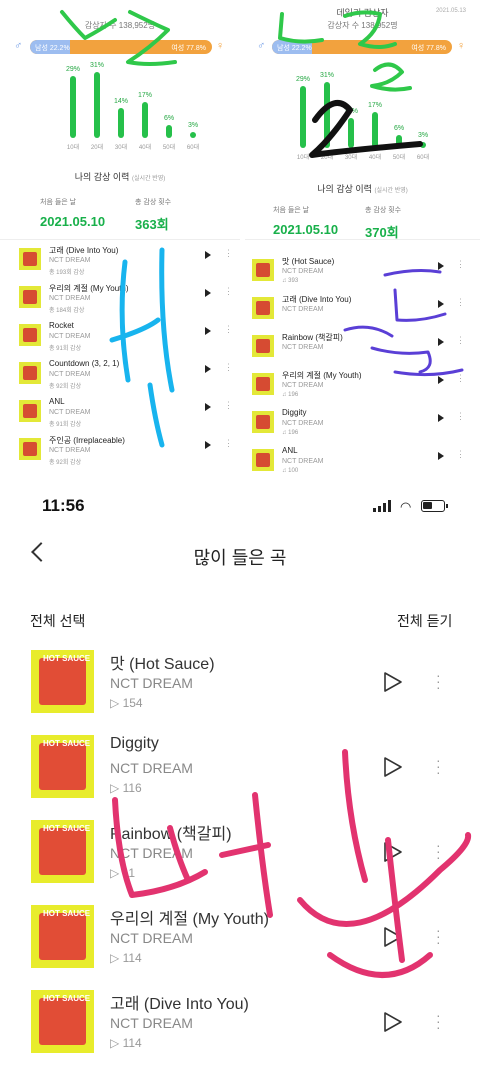 Image resolution: width=480 pixels, height=1076 pixels. Describe the element at coordinates (131, 378) in the screenshot. I see `mini-song-row: Countdown (3, 2, 1) NCT DREAM 총 92회 감상 ⋮` at that location.